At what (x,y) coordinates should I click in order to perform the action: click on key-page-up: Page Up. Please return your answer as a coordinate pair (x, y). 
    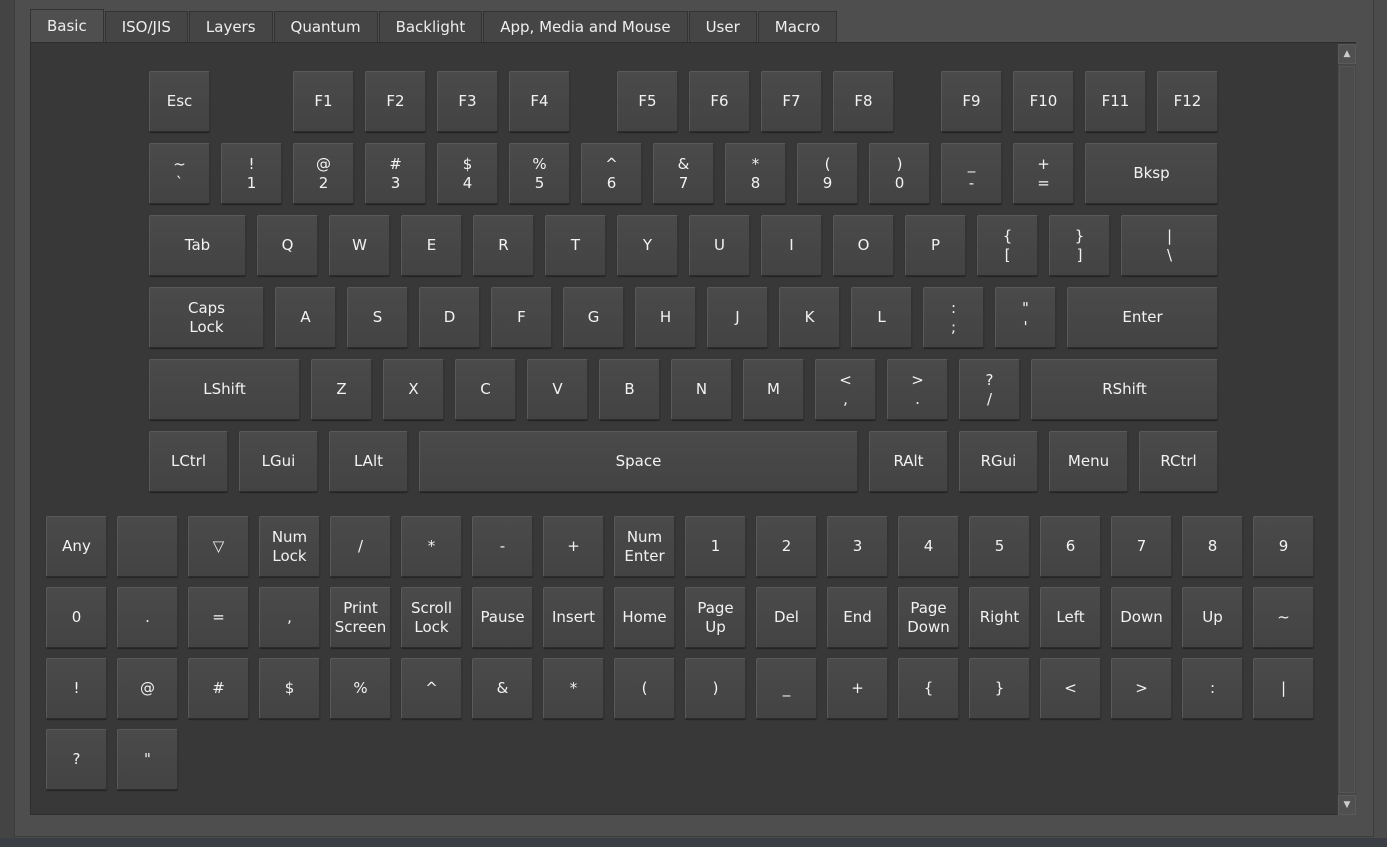
    Looking at the image, I should click on (715, 617).